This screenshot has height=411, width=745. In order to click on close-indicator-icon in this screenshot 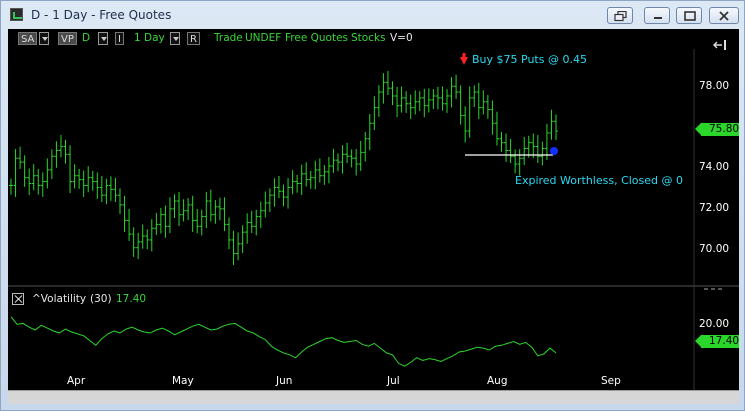, I will do `click(18, 299)`.